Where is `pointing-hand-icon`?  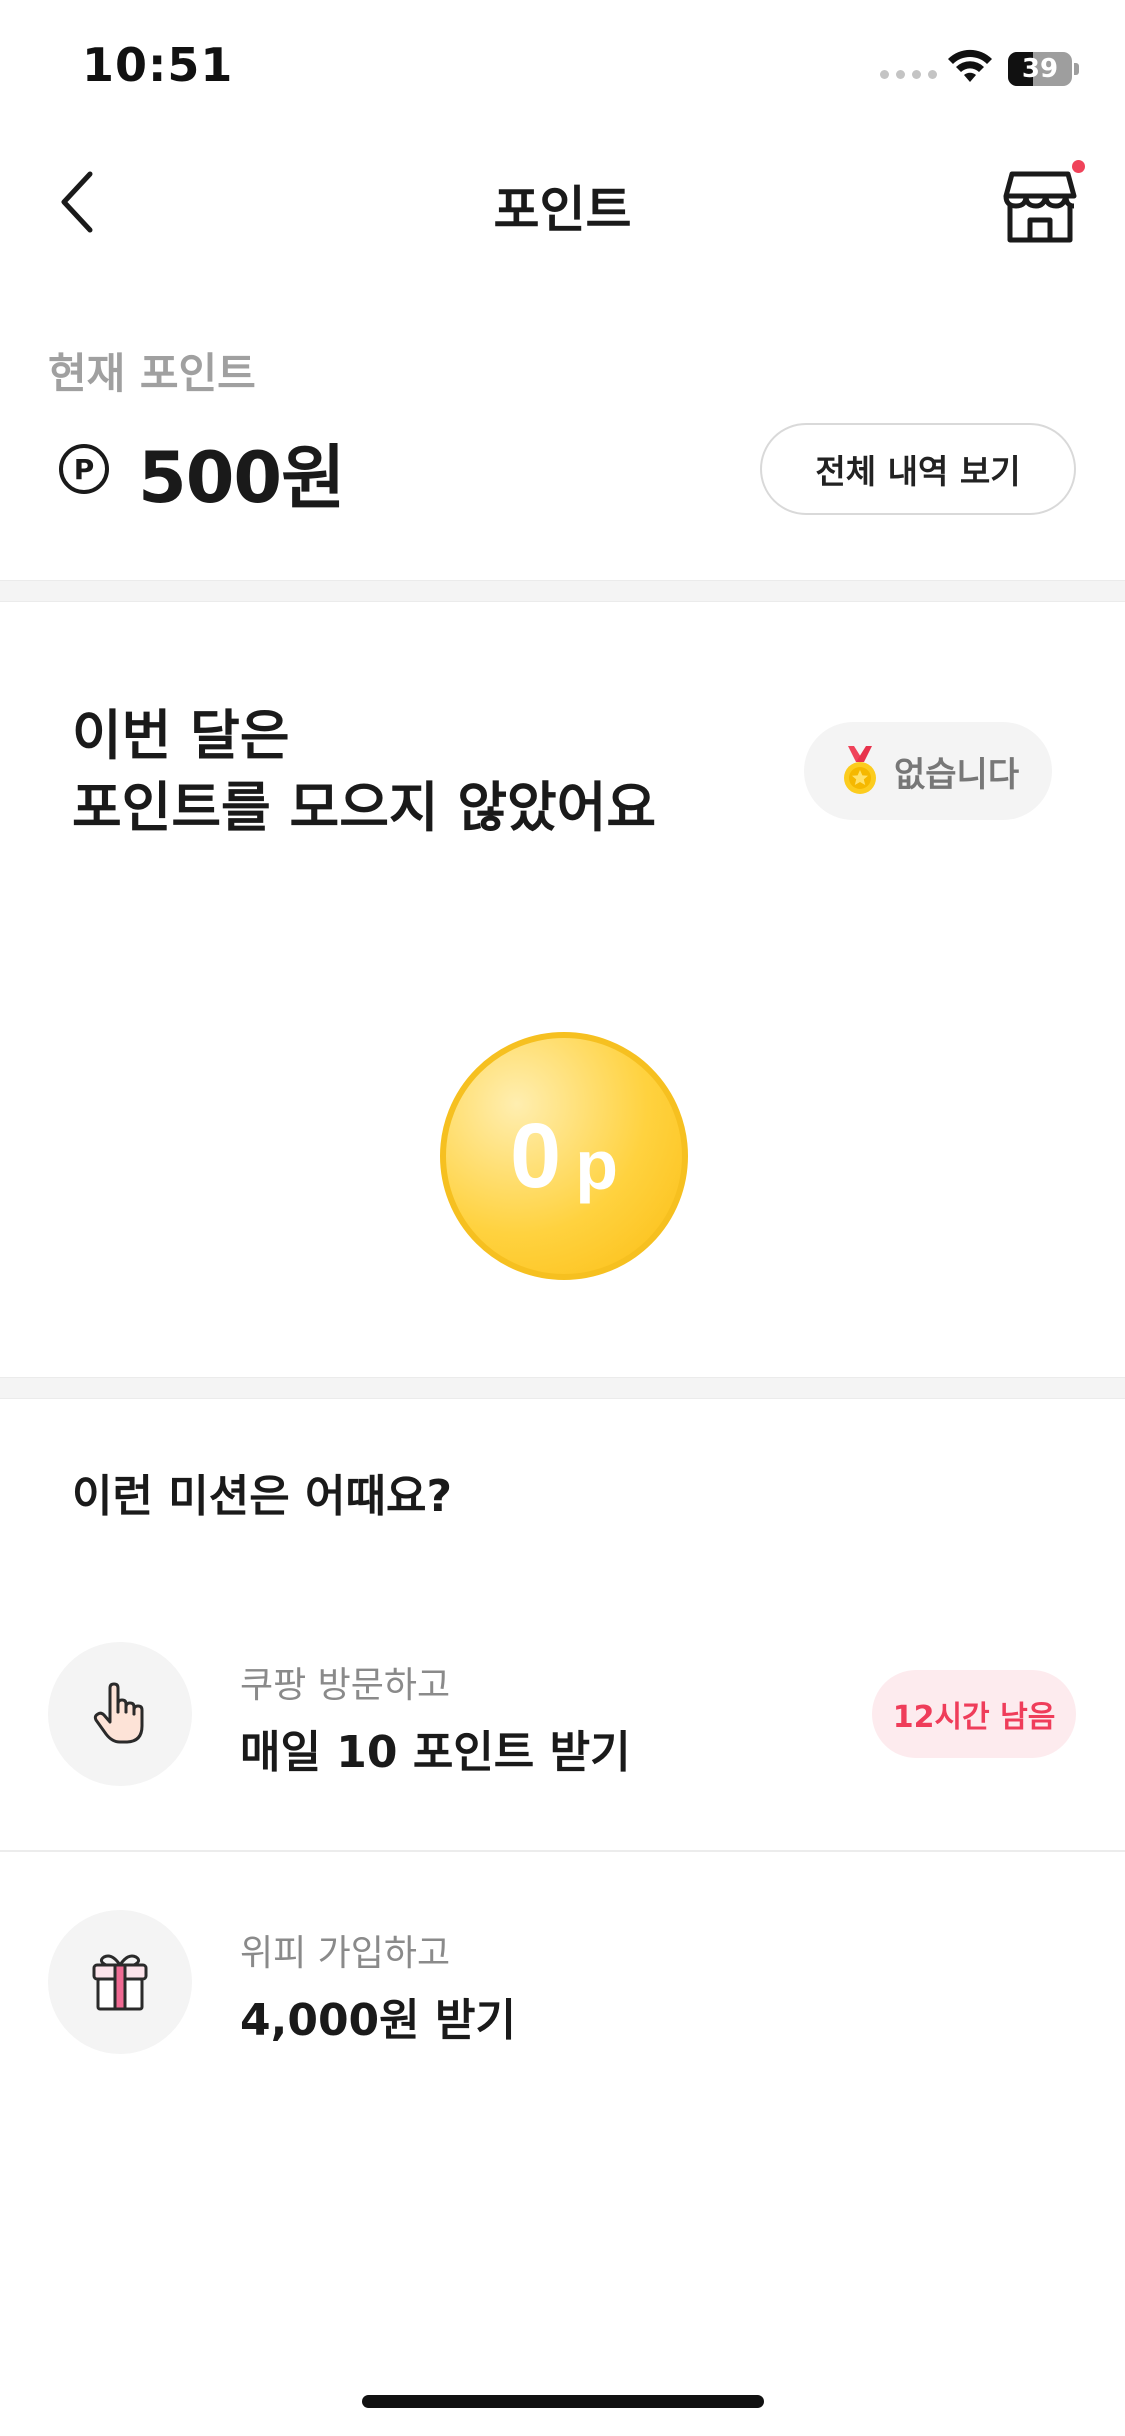 pointing-hand-icon is located at coordinates (118, 1713).